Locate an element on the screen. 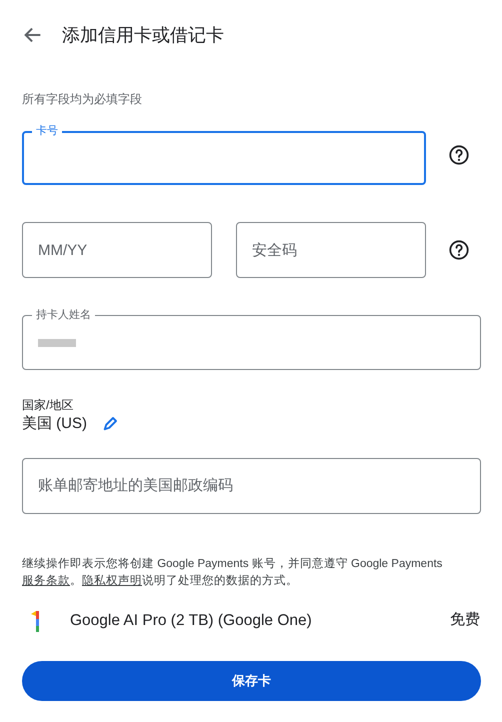 This screenshot has height=722, width=502. terms-link: 隐私权声明 is located at coordinates (112, 580).